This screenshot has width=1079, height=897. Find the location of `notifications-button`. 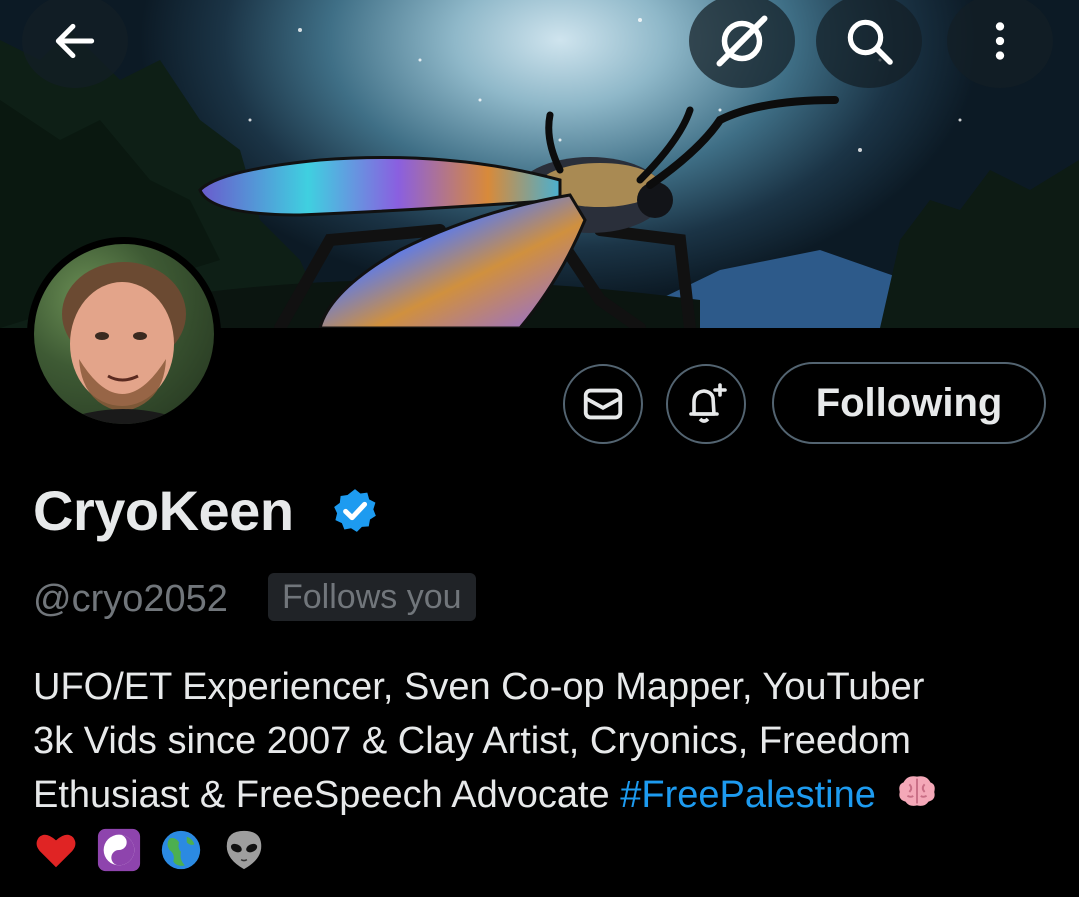

notifications-button is located at coordinates (706, 404).